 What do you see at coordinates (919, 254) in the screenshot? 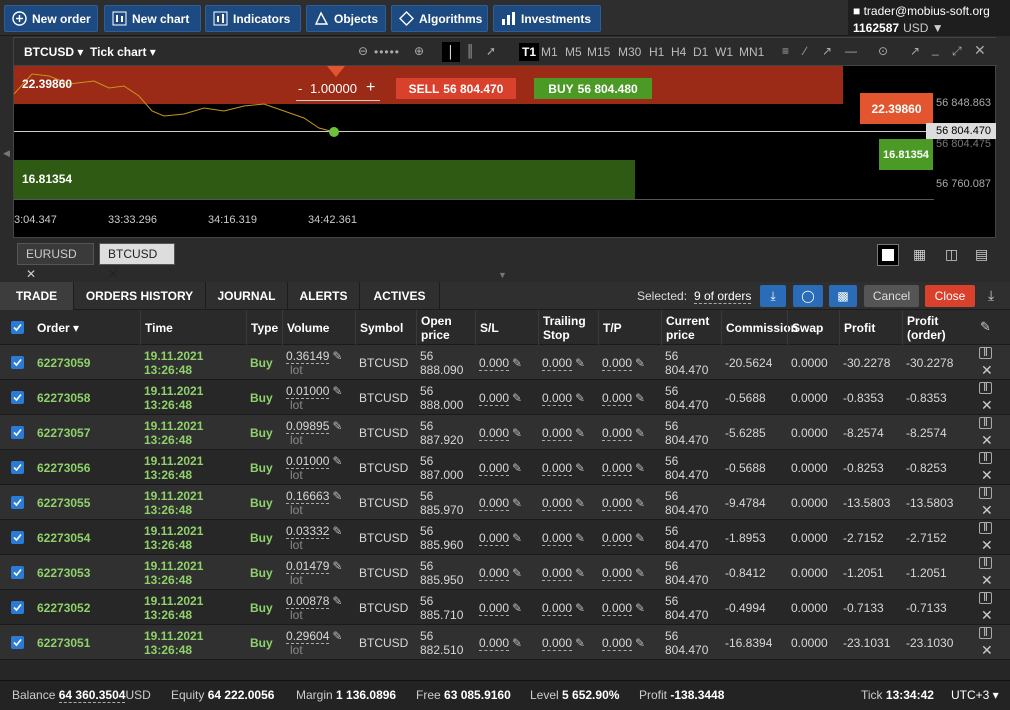
I see `layout-grid-icon: ▦` at bounding box center [919, 254].